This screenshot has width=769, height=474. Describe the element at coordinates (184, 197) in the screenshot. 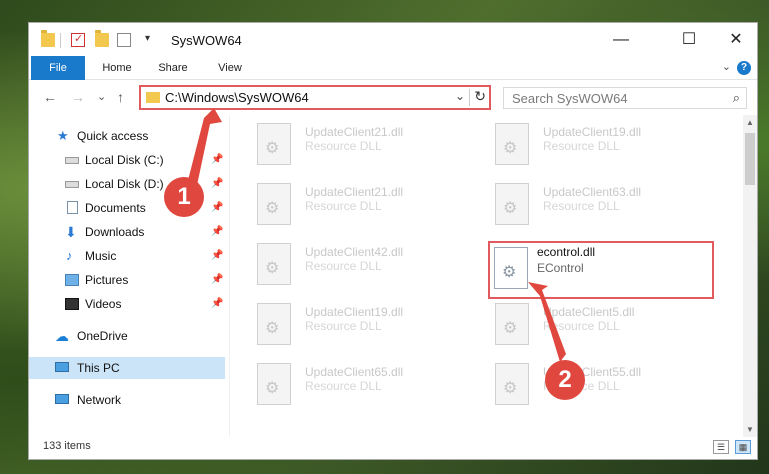

I see `step-1-badge: 1` at that location.